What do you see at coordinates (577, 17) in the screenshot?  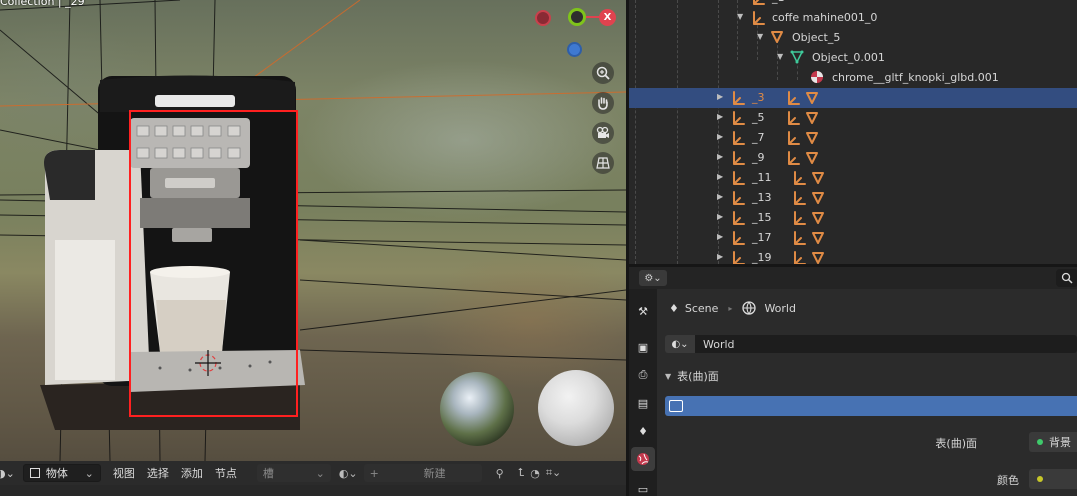 I see `y-axis-icon` at bounding box center [577, 17].